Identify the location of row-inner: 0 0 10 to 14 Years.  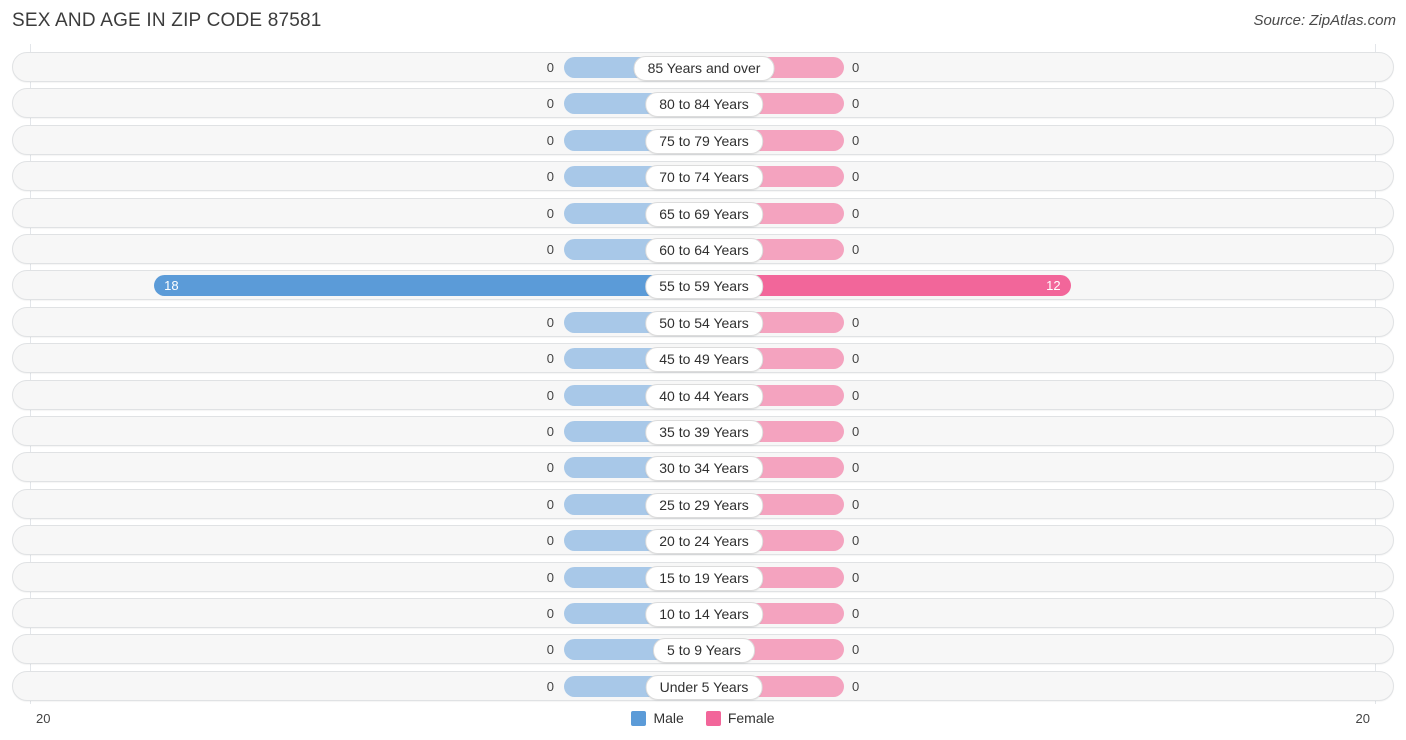
(703, 613).